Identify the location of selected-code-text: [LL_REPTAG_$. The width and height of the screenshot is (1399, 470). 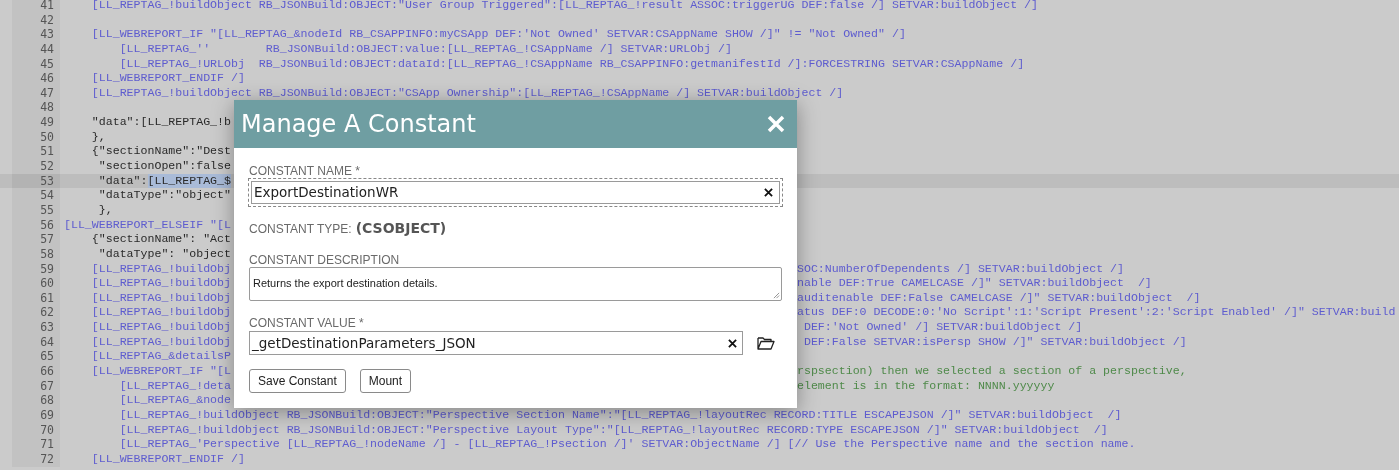
(189, 181).